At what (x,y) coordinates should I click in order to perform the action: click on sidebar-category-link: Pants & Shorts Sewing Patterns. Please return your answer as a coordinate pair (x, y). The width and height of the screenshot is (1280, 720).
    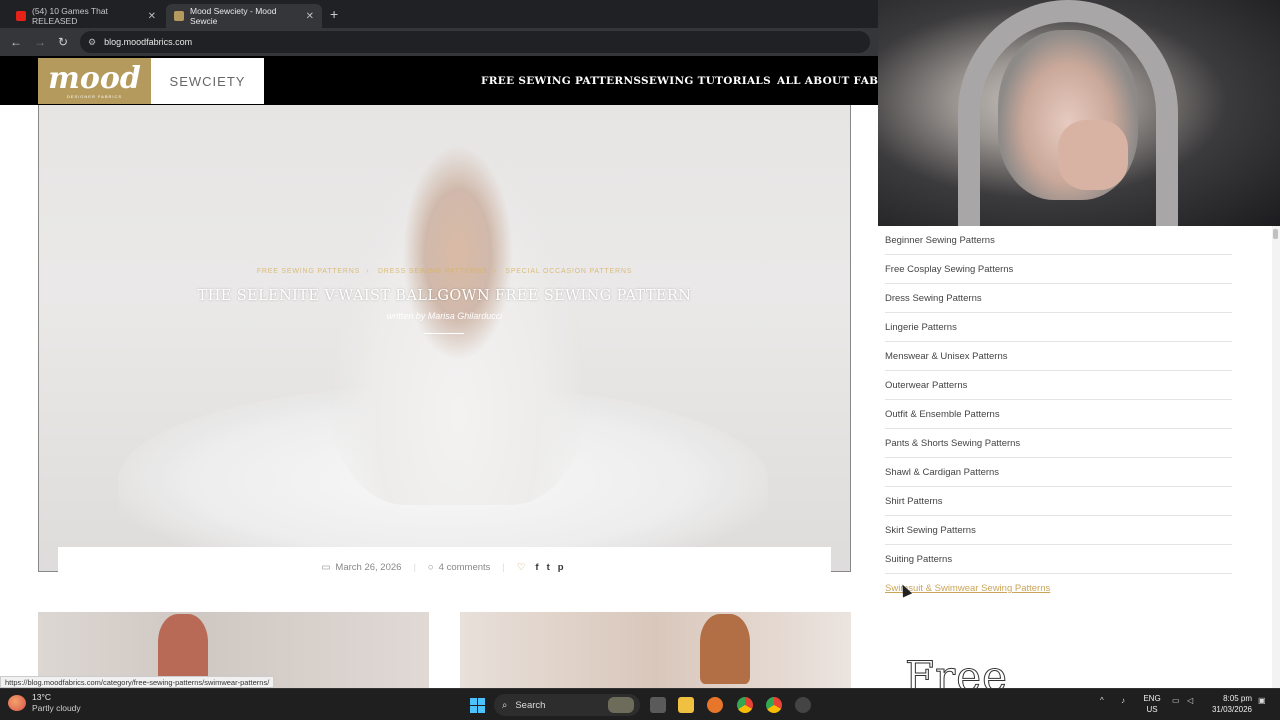
    Looking at the image, I should click on (1058, 443).